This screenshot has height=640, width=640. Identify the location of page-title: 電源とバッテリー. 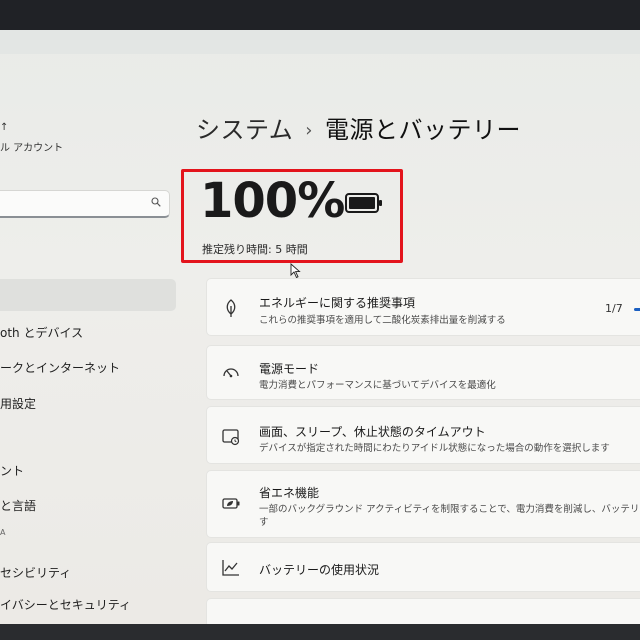
(422, 130).